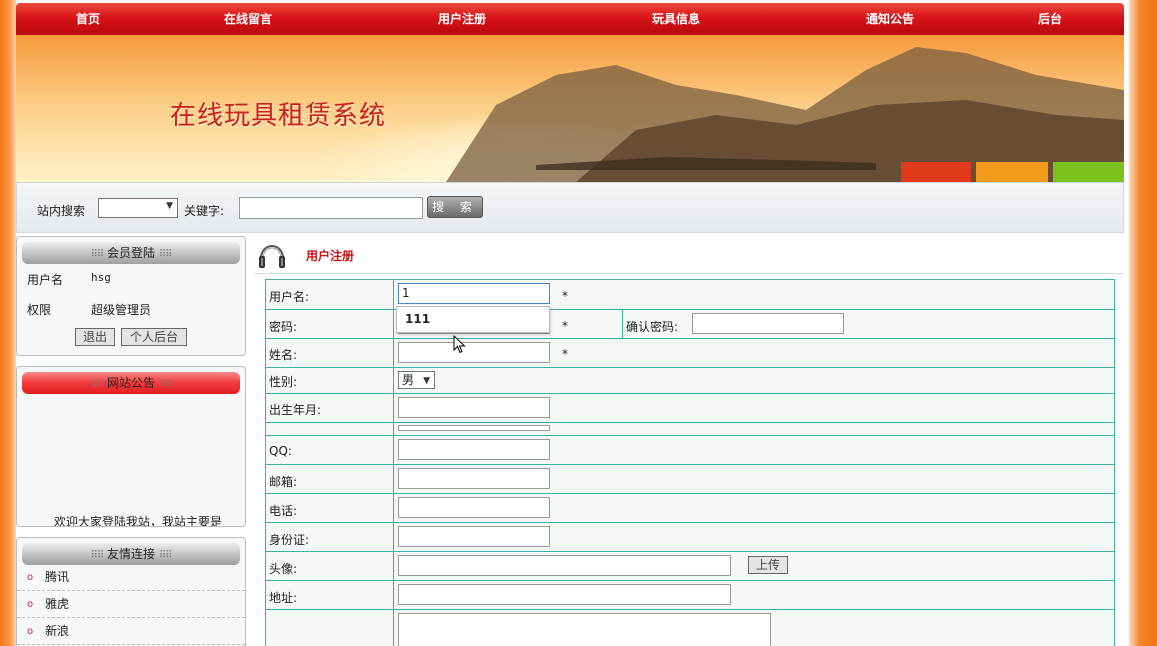 The height and width of the screenshot is (646, 1157). Describe the element at coordinates (473, 319) in the screenshot. I see `autocomplete-suggestion: 111` at that location.